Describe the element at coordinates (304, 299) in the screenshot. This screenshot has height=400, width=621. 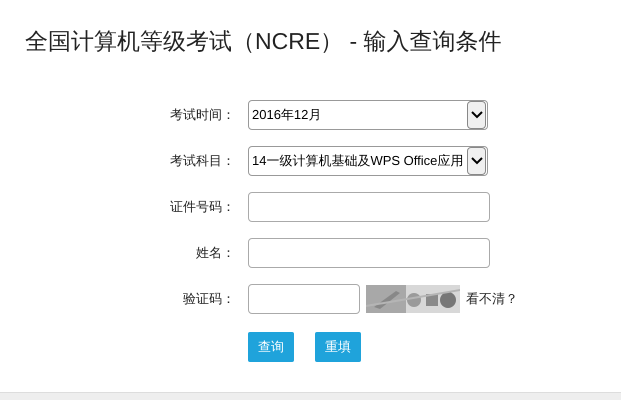
I see `captcha-field` at that location.